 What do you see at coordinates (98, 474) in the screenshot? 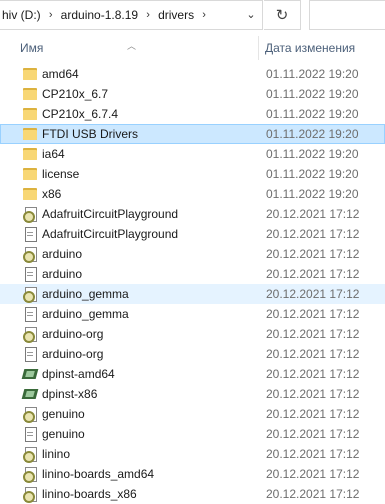
I see `file-name: linino-boards_amd64` at bounding box center [98, 474].